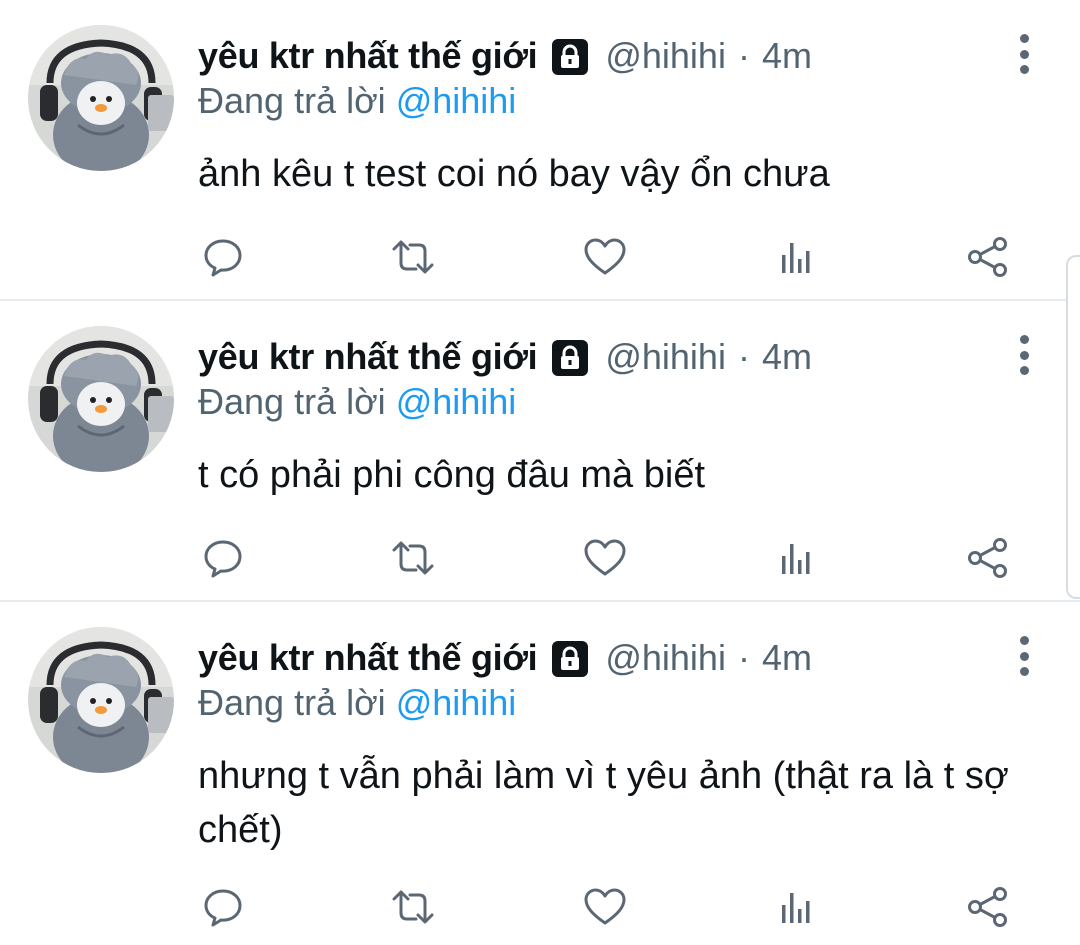 The height and width of the screenshot is (945, 1080). Describe the element at coordinates (514, 174) in the screenshot. I see `tweet-text: ảnh kêu t test coi nó bay vậy ổn chưa` at that location.